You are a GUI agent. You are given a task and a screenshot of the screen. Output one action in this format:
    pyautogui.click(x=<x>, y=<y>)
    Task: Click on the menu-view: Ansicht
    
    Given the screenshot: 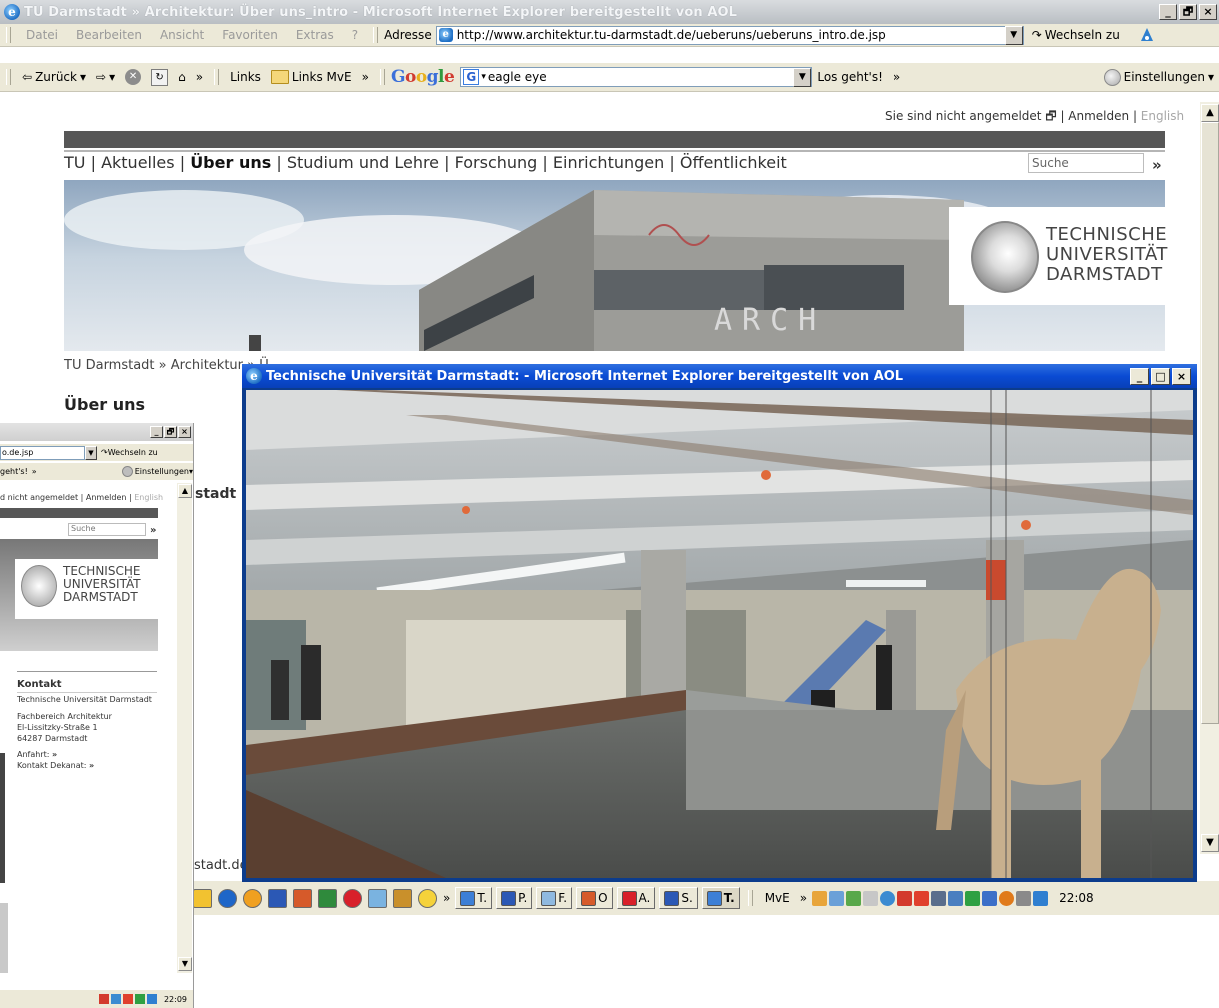 What is the action you would take?
    pyautogui.click(x=182, y=35)
    